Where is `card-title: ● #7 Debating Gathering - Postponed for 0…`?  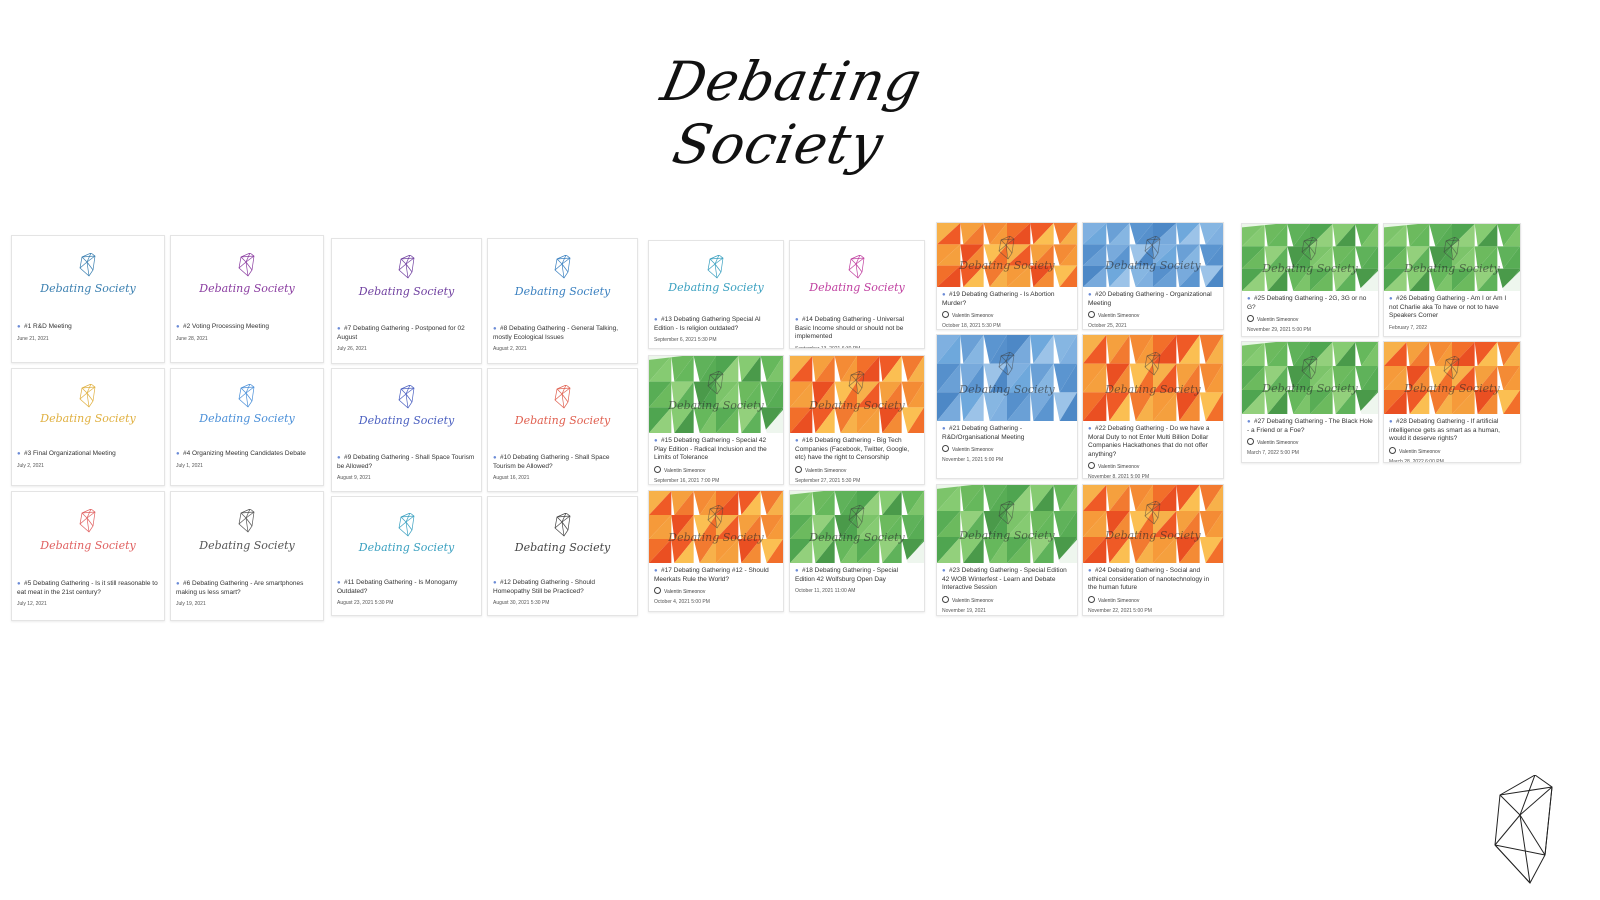
card-title: ● #7 Debating Gathering - Postponed for 0… is located at coordinates (406, 333).